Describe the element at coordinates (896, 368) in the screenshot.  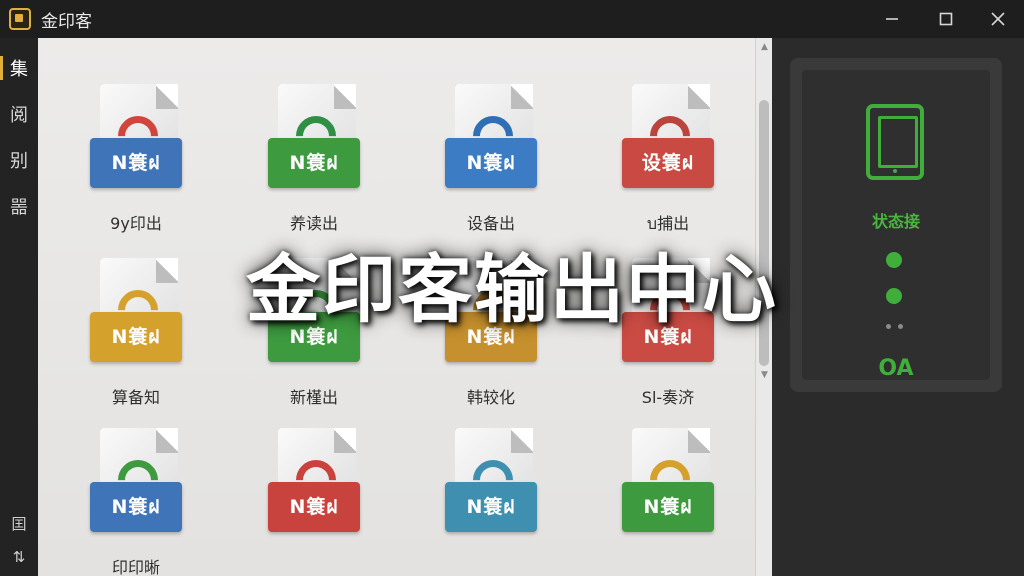
I see `status-ok-label: OA` at that location.